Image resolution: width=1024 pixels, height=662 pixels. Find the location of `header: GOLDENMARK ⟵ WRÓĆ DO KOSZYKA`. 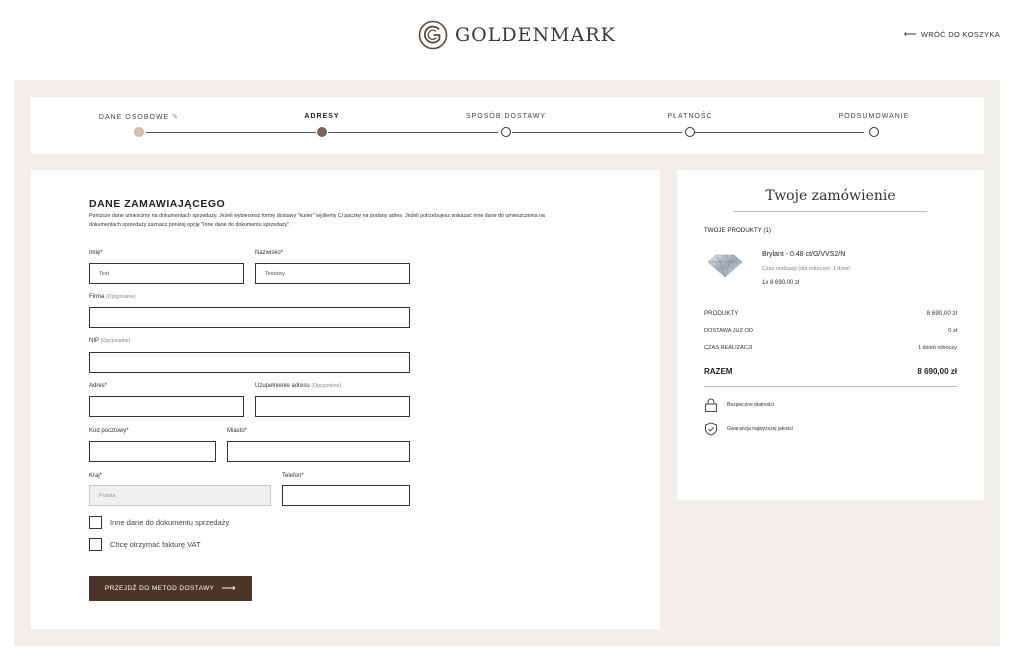

header: GOLDENMARK ⟵ WRÓĆ DO KOSZYKA is located at coordinates (512, 40).